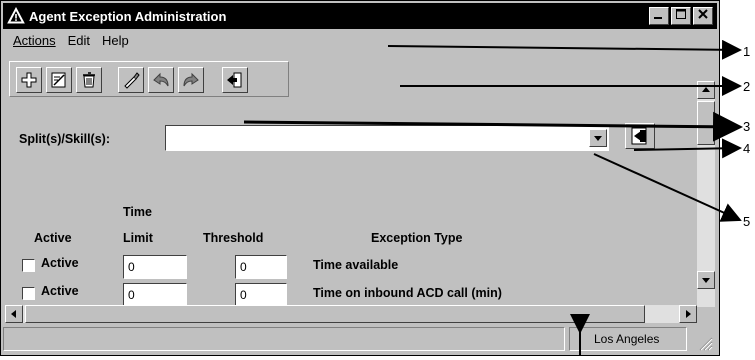  Describe the element at coordinates (747, 148) in the screenshot. I see `callout-4: 4` at that location.